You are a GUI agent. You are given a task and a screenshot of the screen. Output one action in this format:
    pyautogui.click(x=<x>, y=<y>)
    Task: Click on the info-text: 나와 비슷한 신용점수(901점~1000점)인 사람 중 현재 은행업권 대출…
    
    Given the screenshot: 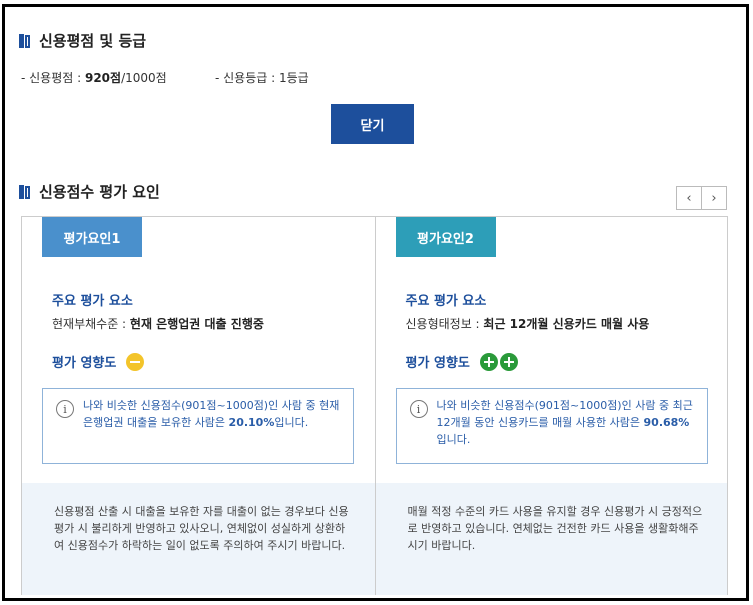 What is the action you would take?
    pyautogui.click(x=211, y=414)
    